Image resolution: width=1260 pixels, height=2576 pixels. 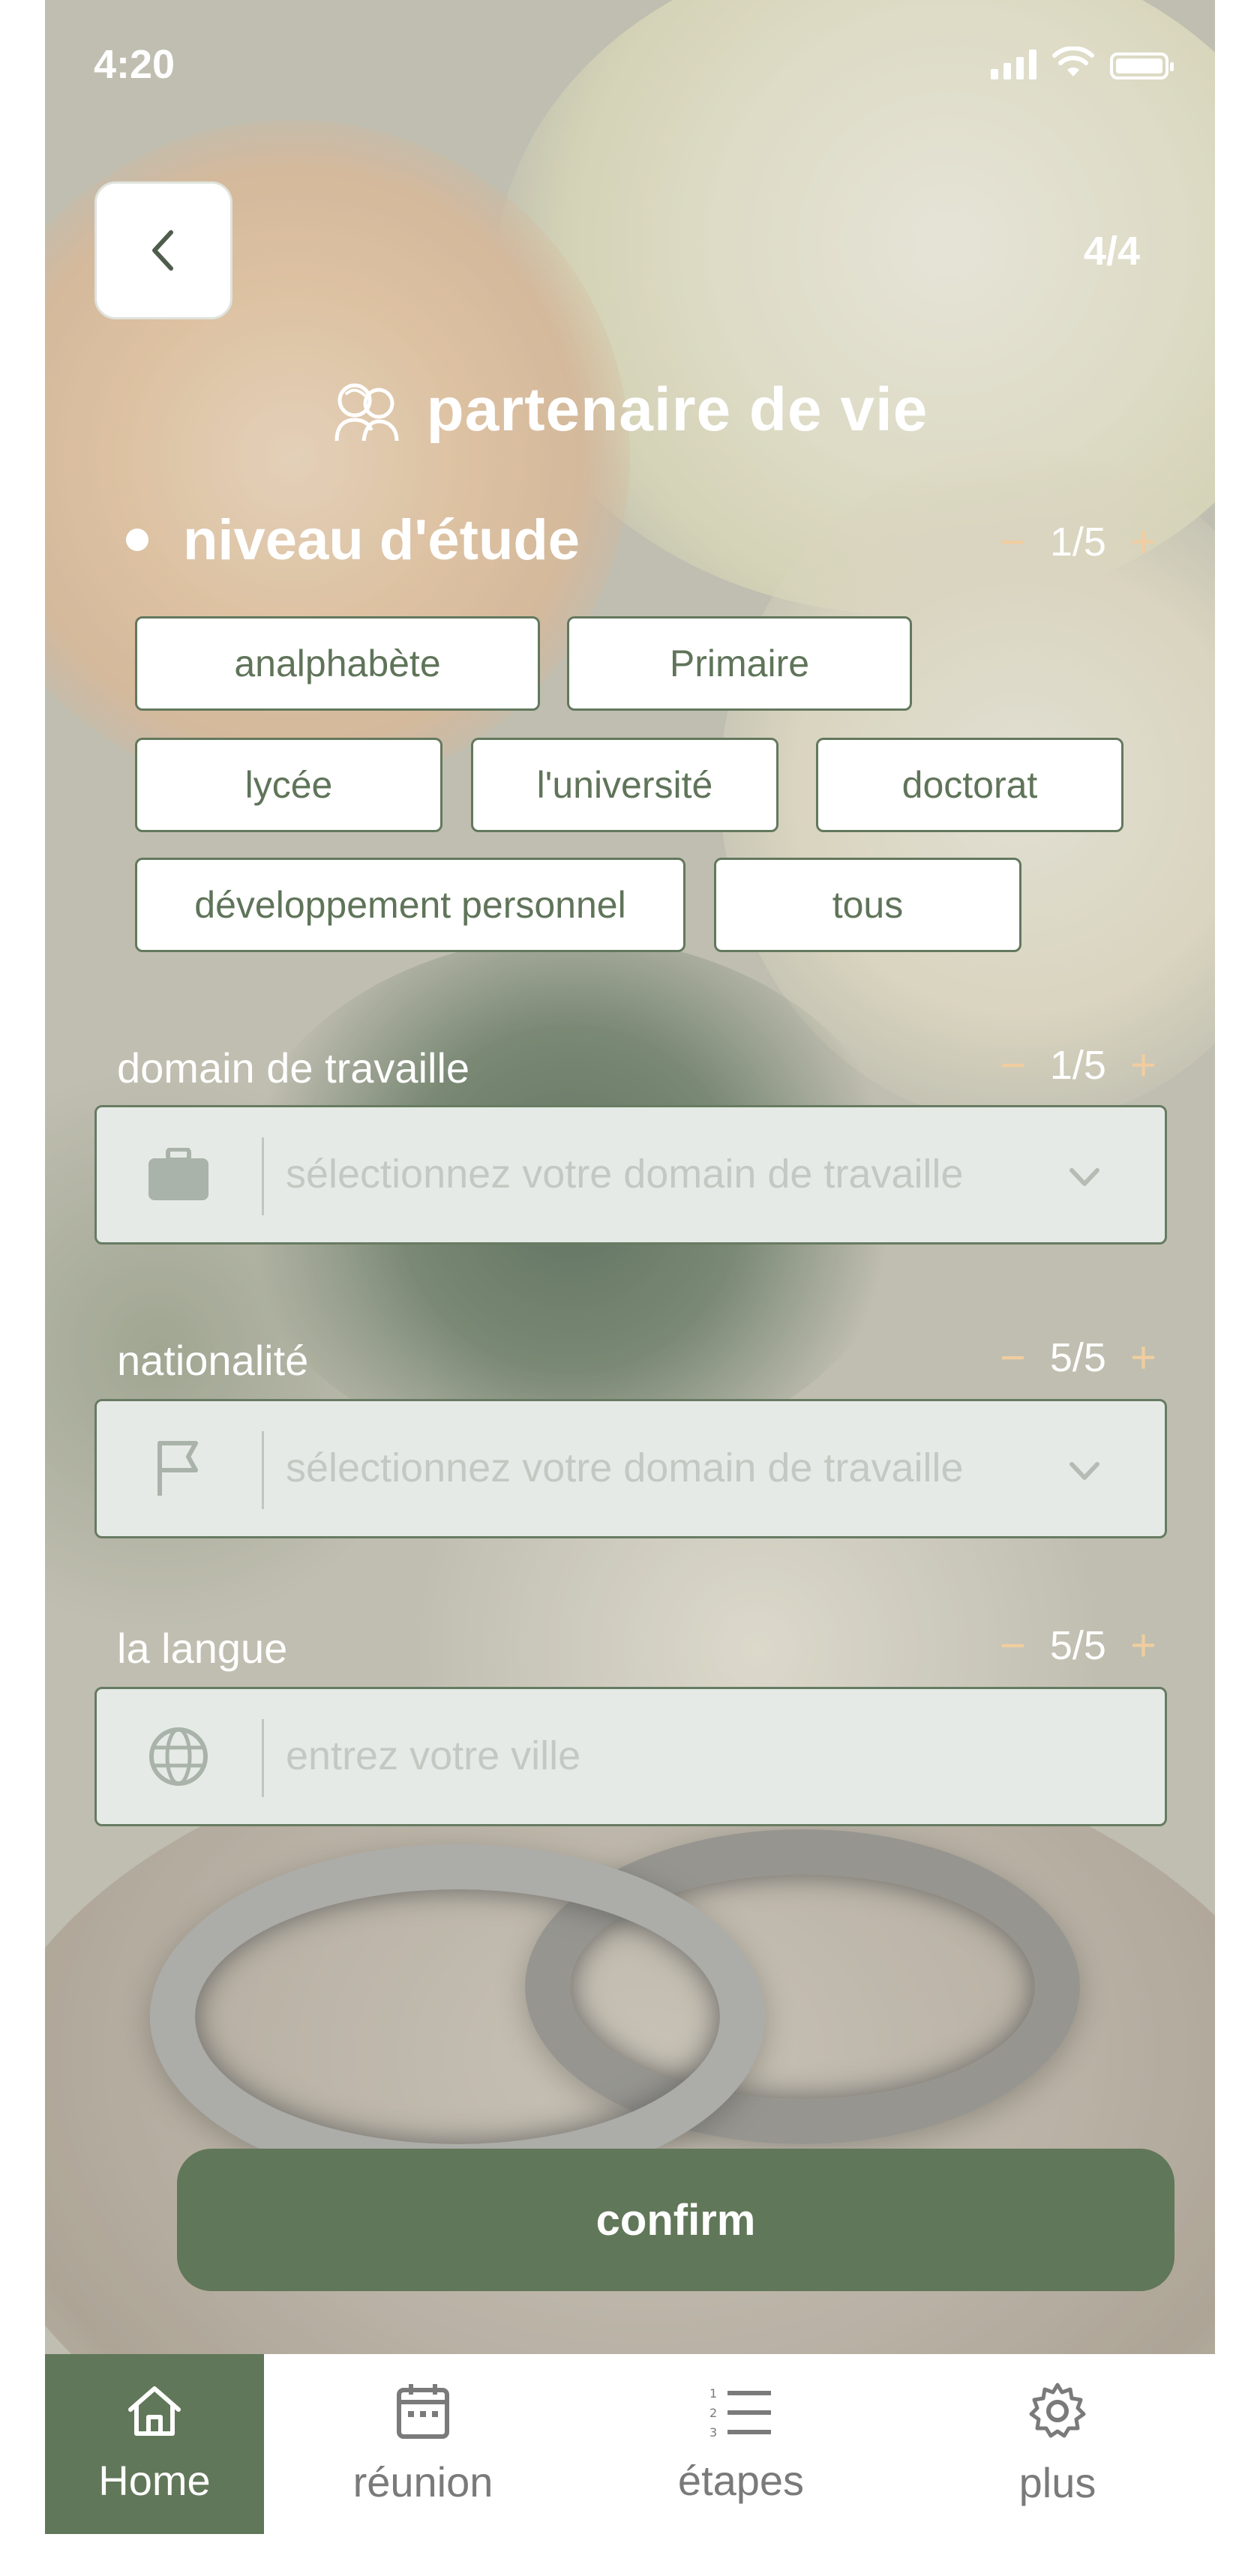 I want to click on option-chip: analphabète, so click(x=337, y=663).